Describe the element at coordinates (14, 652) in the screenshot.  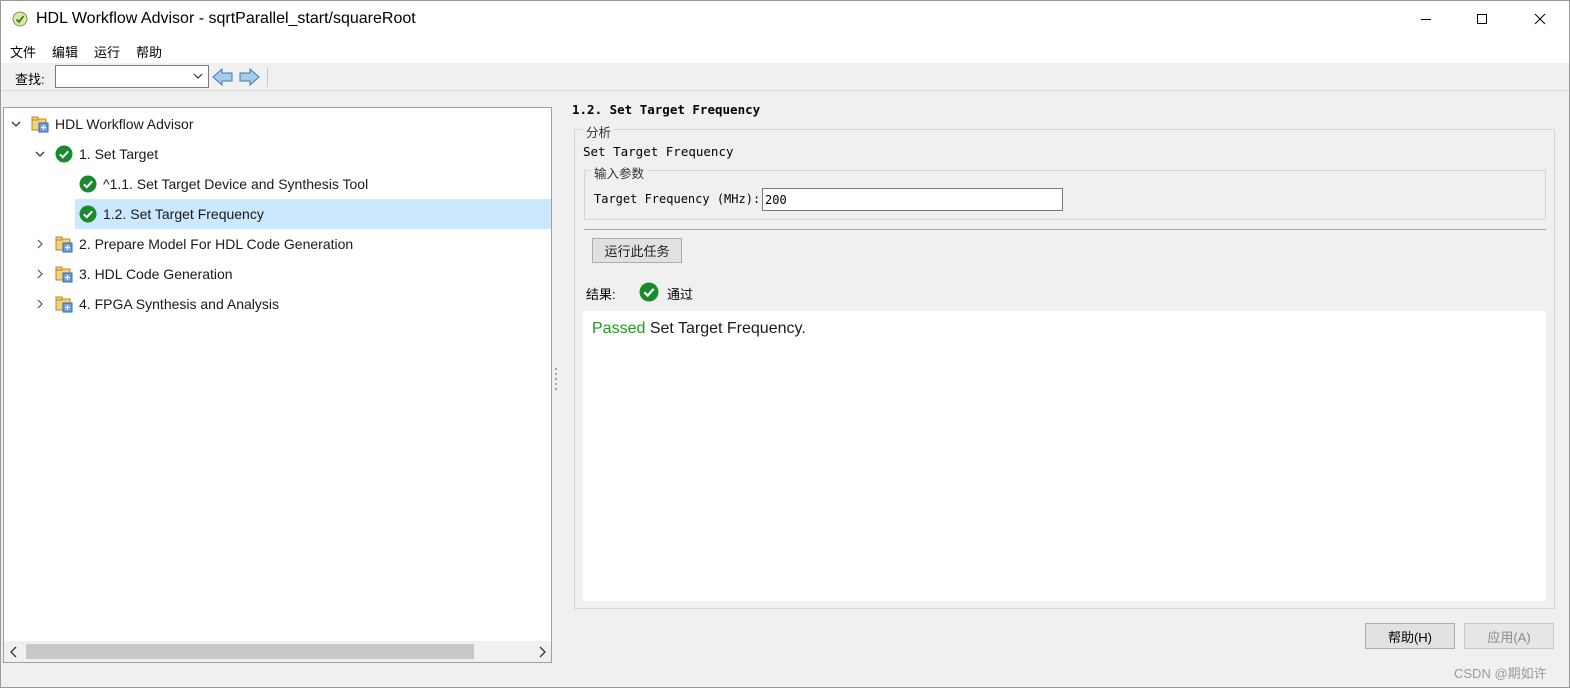
I see `scroll-left-icon` at that location.